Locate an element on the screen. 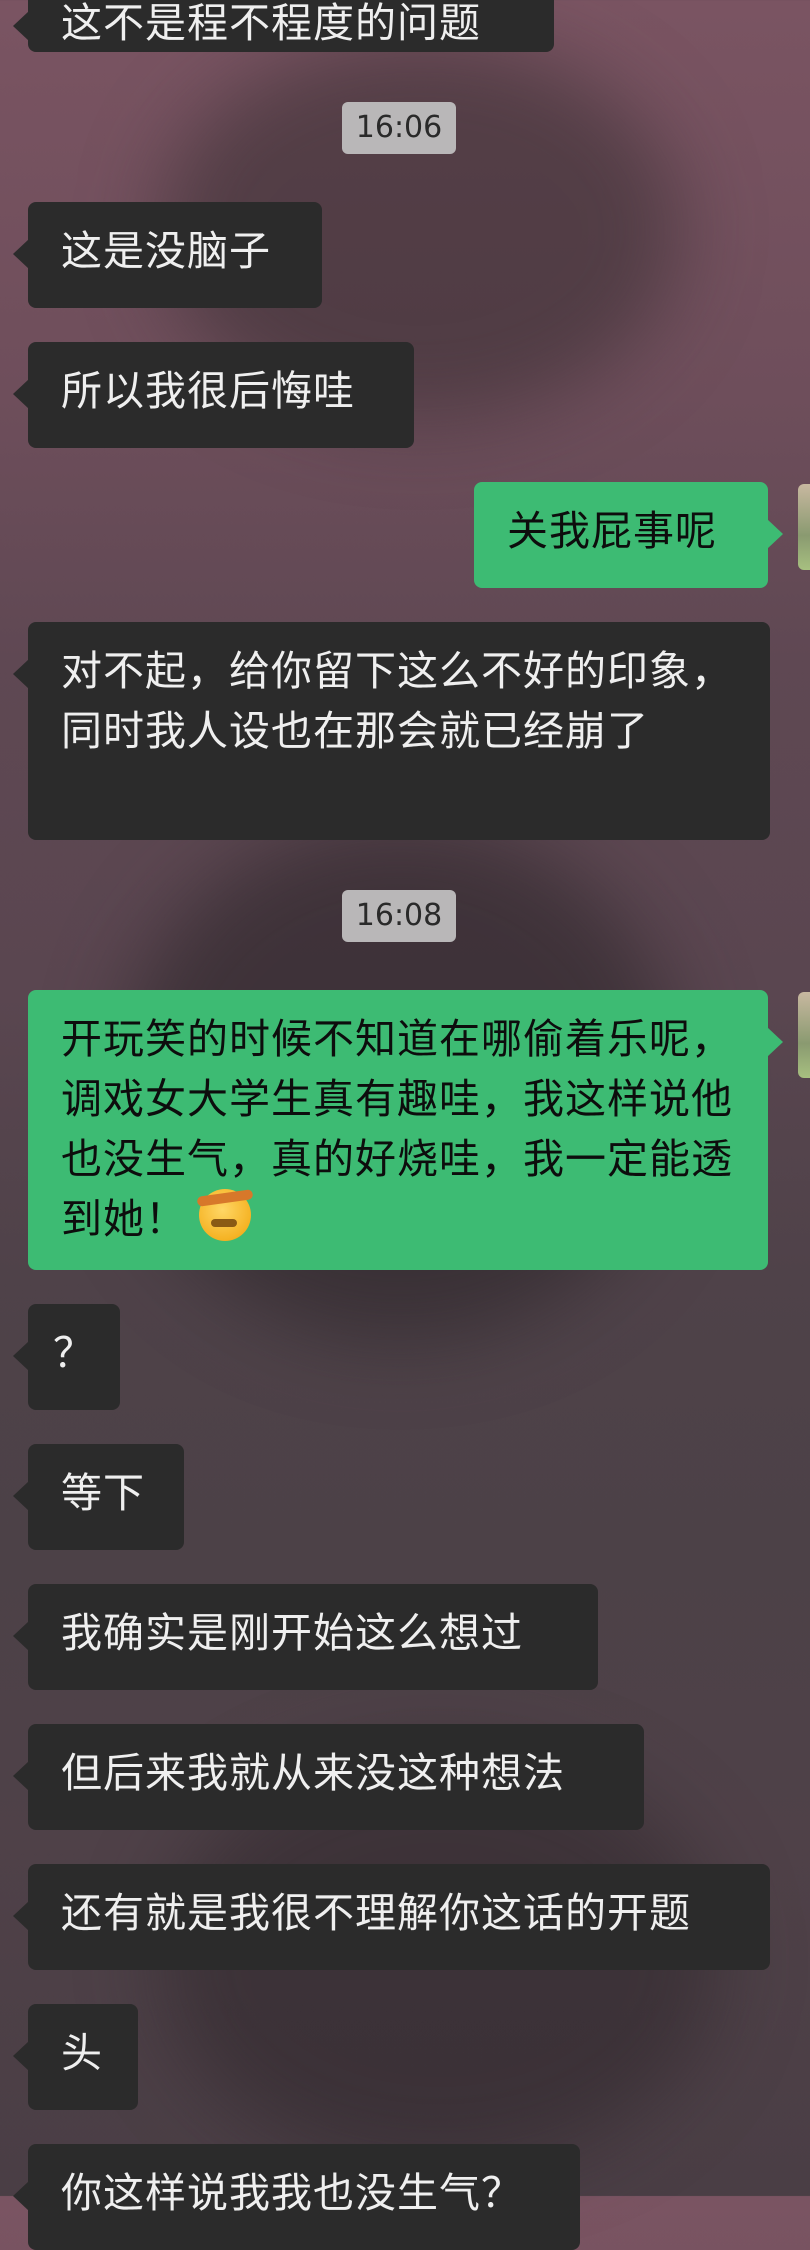 The image size is (810, 2250). message-bubble-received: ？ is located at coordinates (66, 1357).